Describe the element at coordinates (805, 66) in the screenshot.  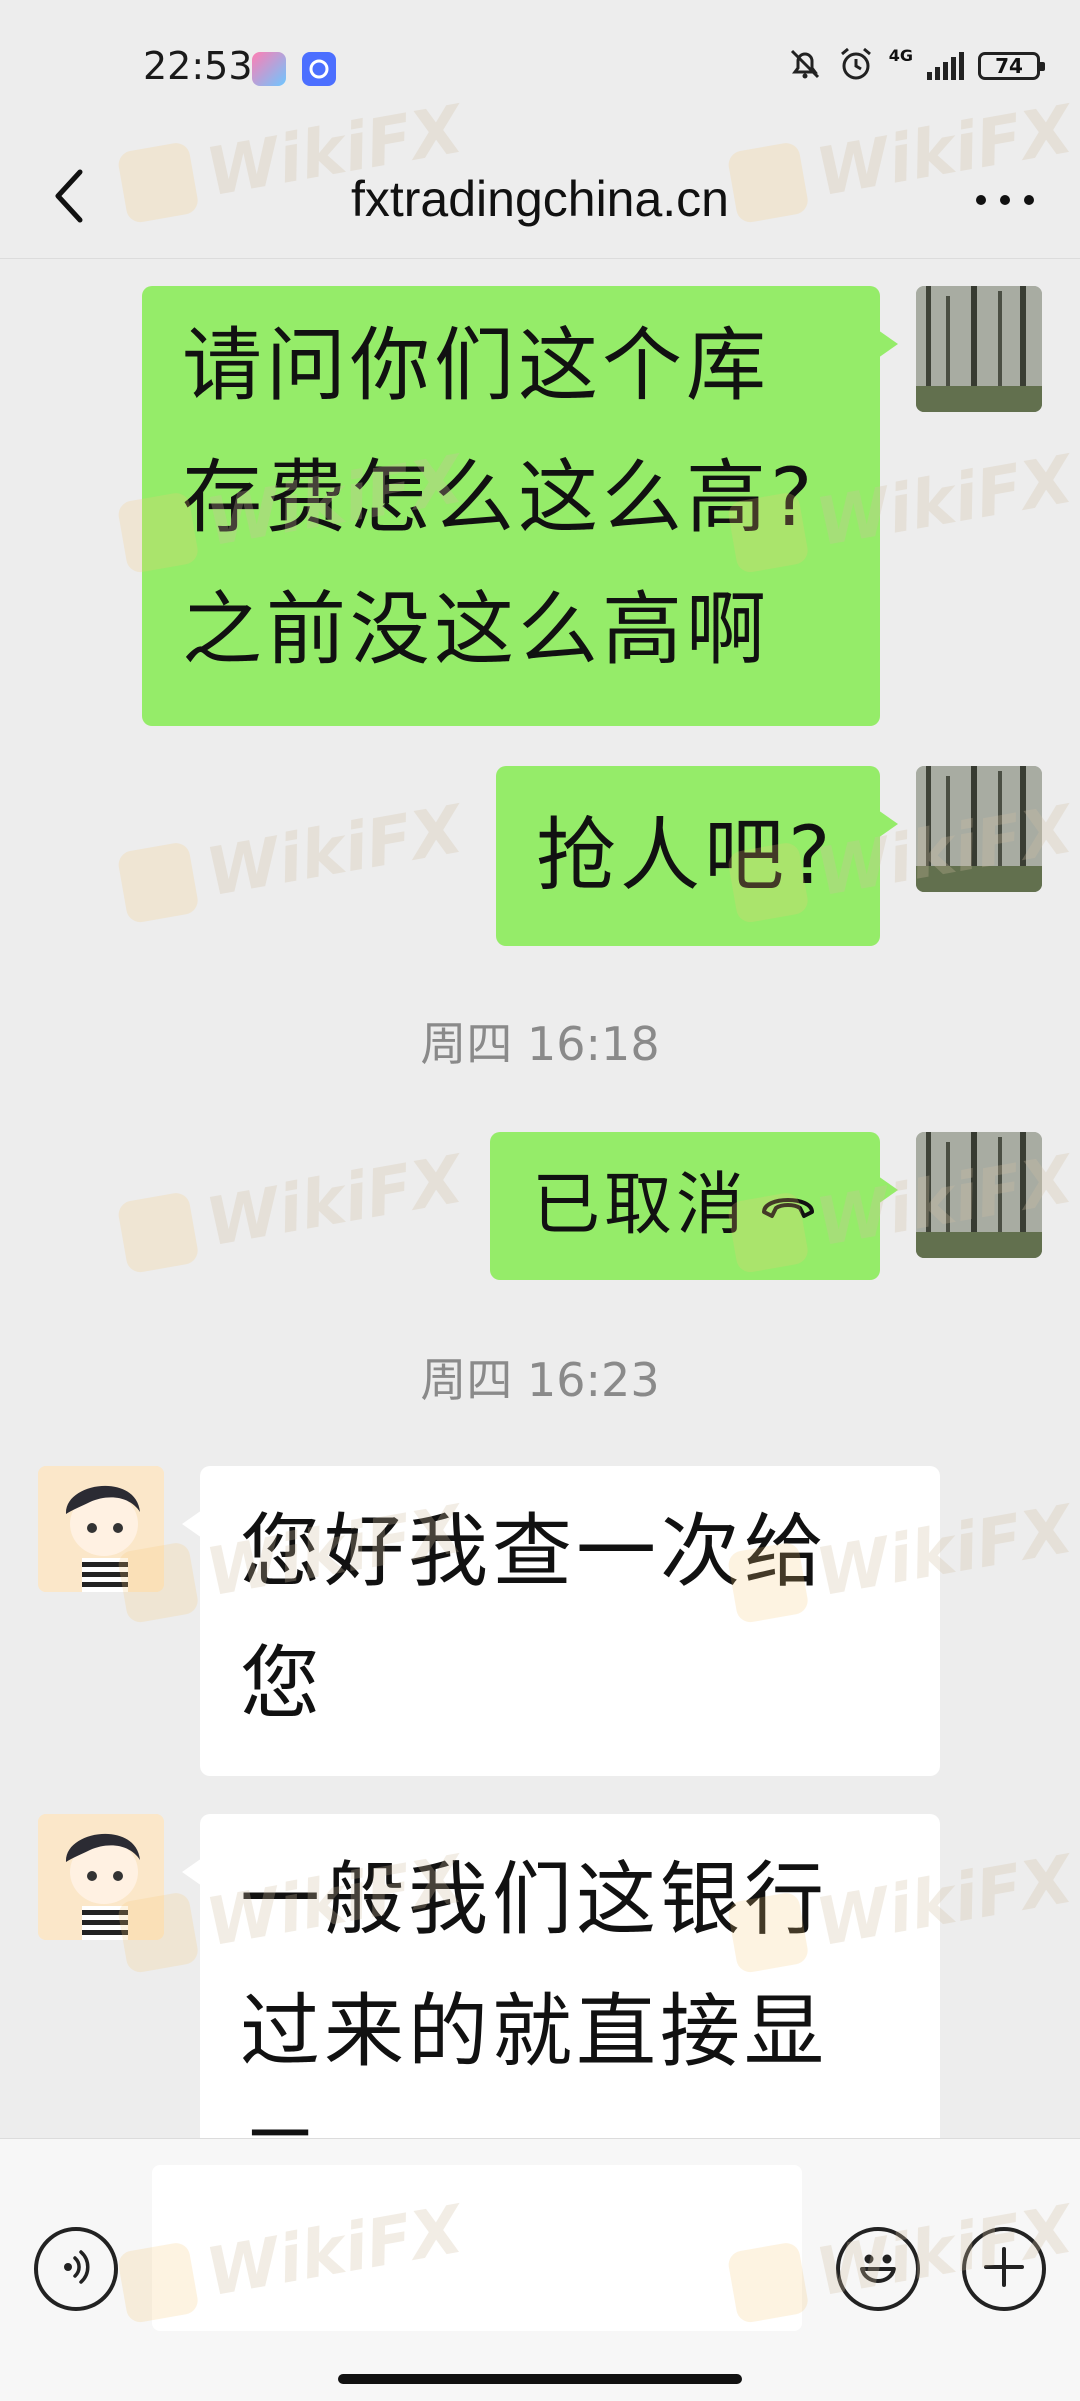
I see `mute-bell-icon` at that location.